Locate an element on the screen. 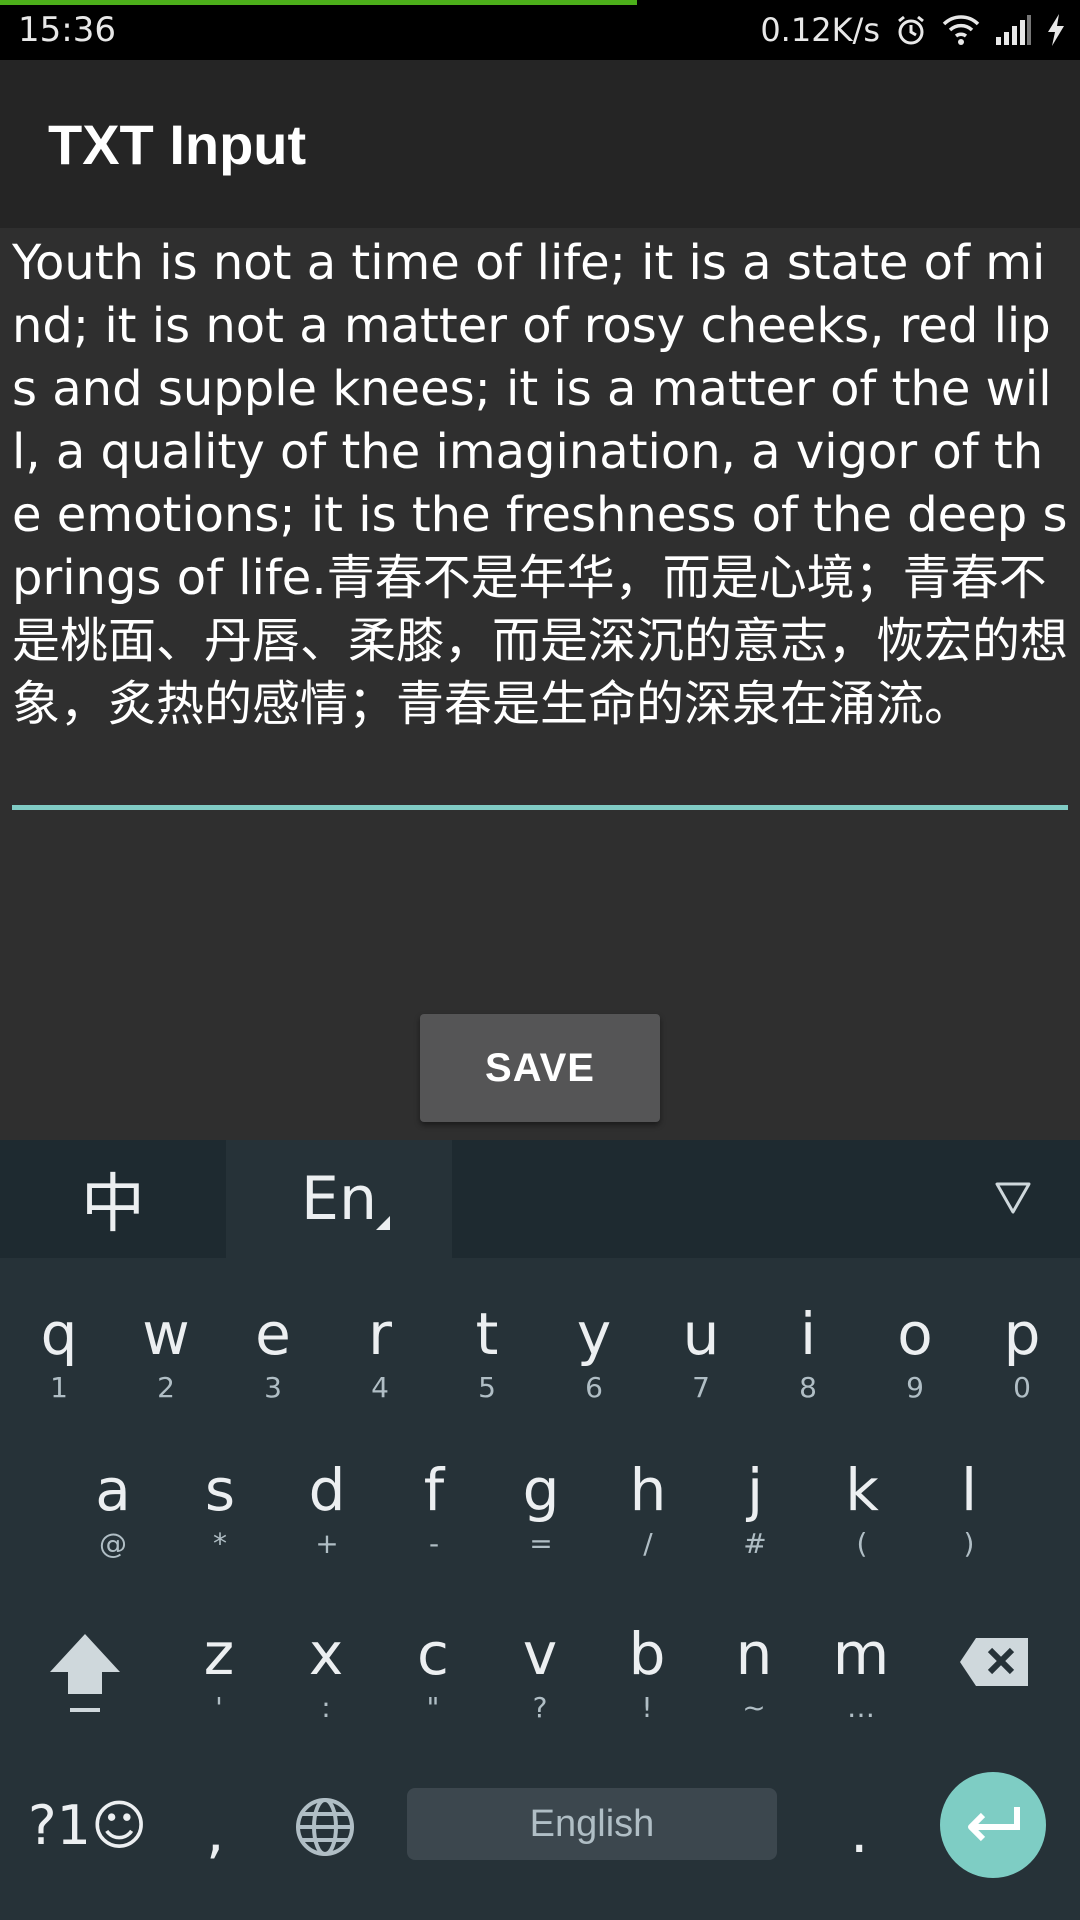  key-label: o is located at coordinates (915, 1334).